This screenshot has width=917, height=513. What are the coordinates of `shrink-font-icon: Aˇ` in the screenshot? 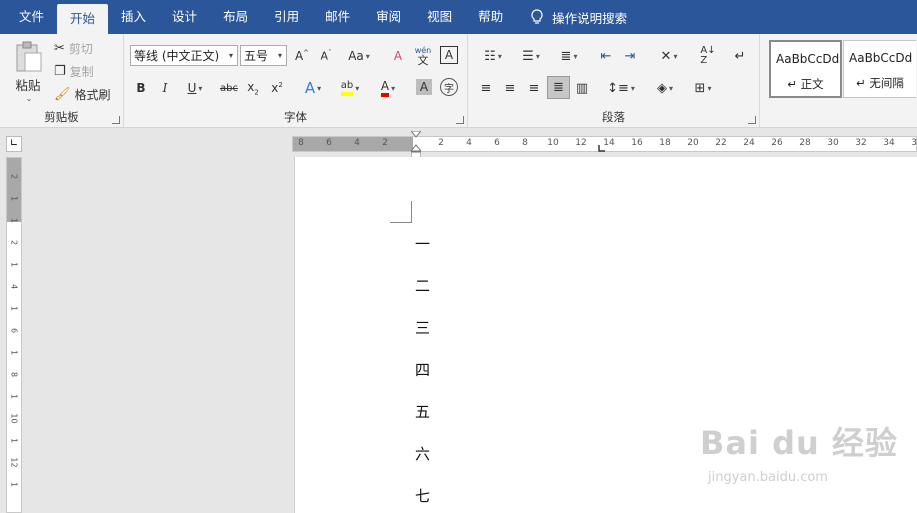 It's located at (326, 56).